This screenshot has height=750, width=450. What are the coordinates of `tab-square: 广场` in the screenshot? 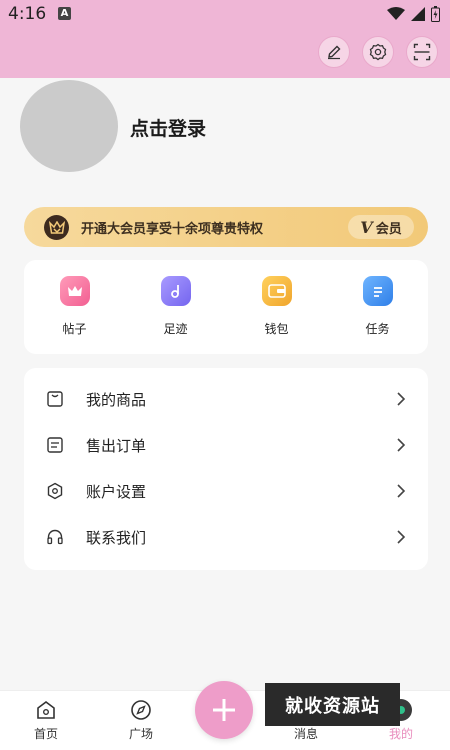 It's located at (141, 720).